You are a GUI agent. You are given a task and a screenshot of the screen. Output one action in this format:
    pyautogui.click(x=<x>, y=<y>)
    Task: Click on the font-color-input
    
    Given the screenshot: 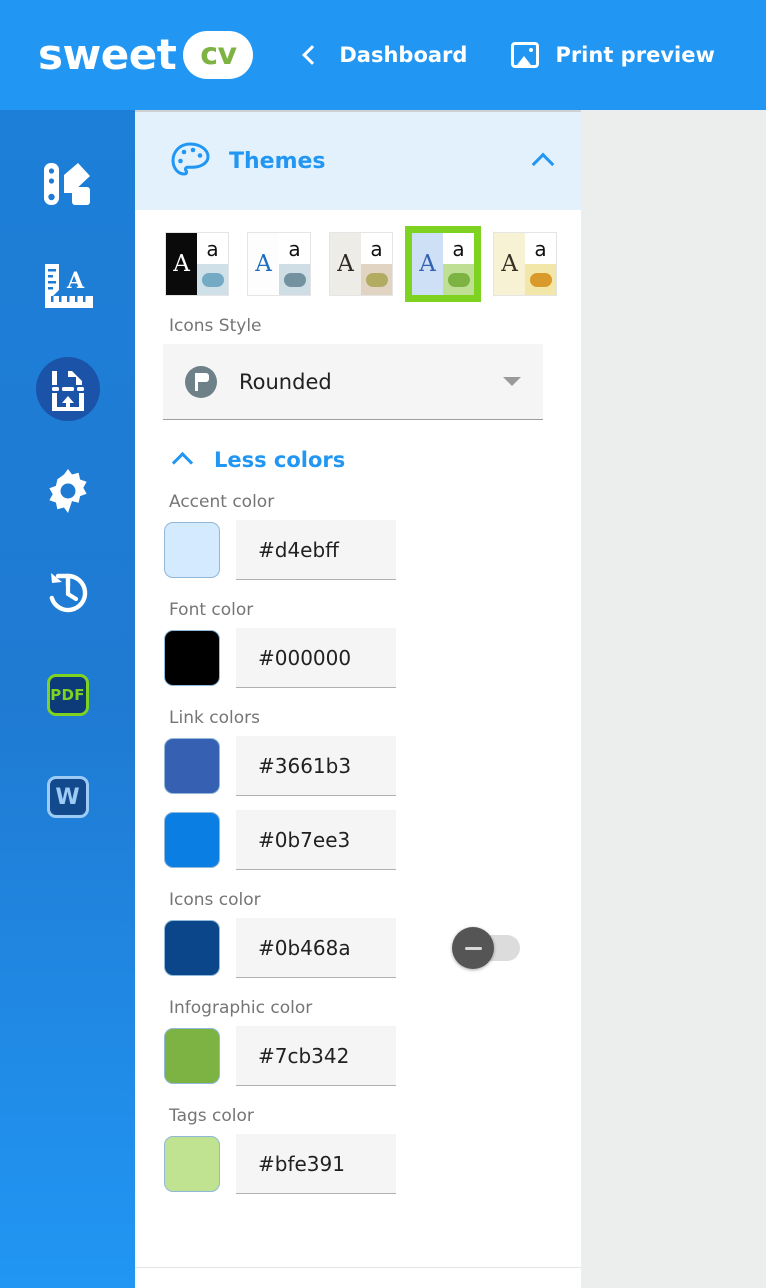 What is the action you would take?
    pyautogui.click(x=316, y=658)
    